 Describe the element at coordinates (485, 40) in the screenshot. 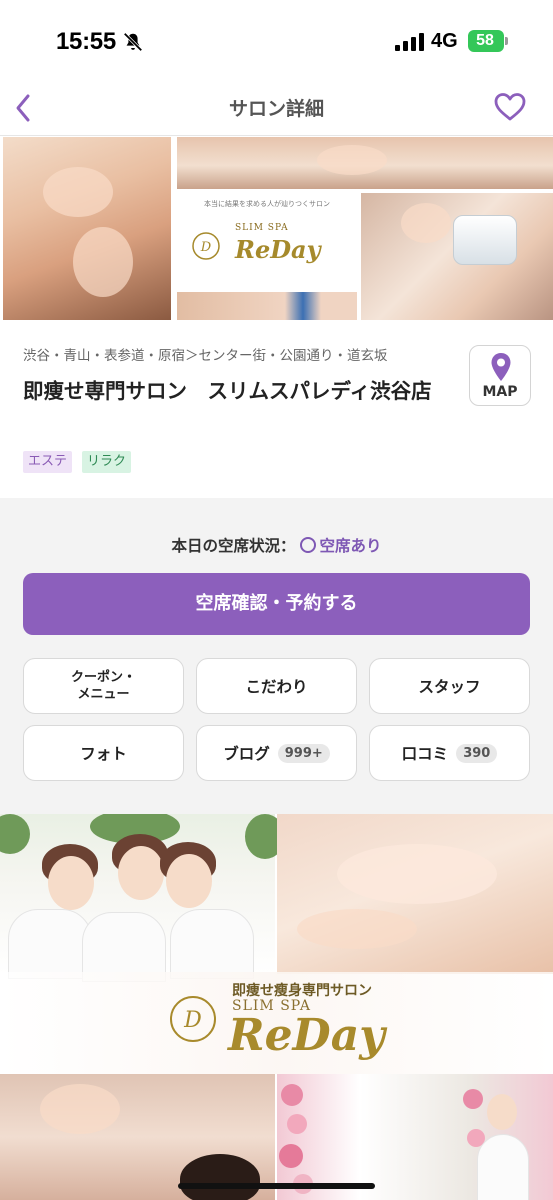

I see `battery-level: 58` at that location.